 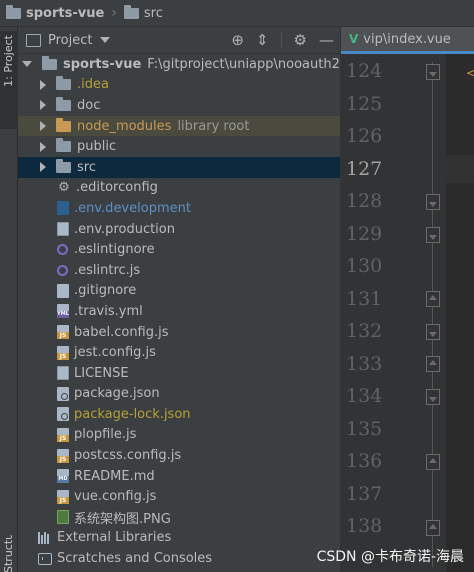 I want to click on line-number: 136, so click(x=364, y=461).